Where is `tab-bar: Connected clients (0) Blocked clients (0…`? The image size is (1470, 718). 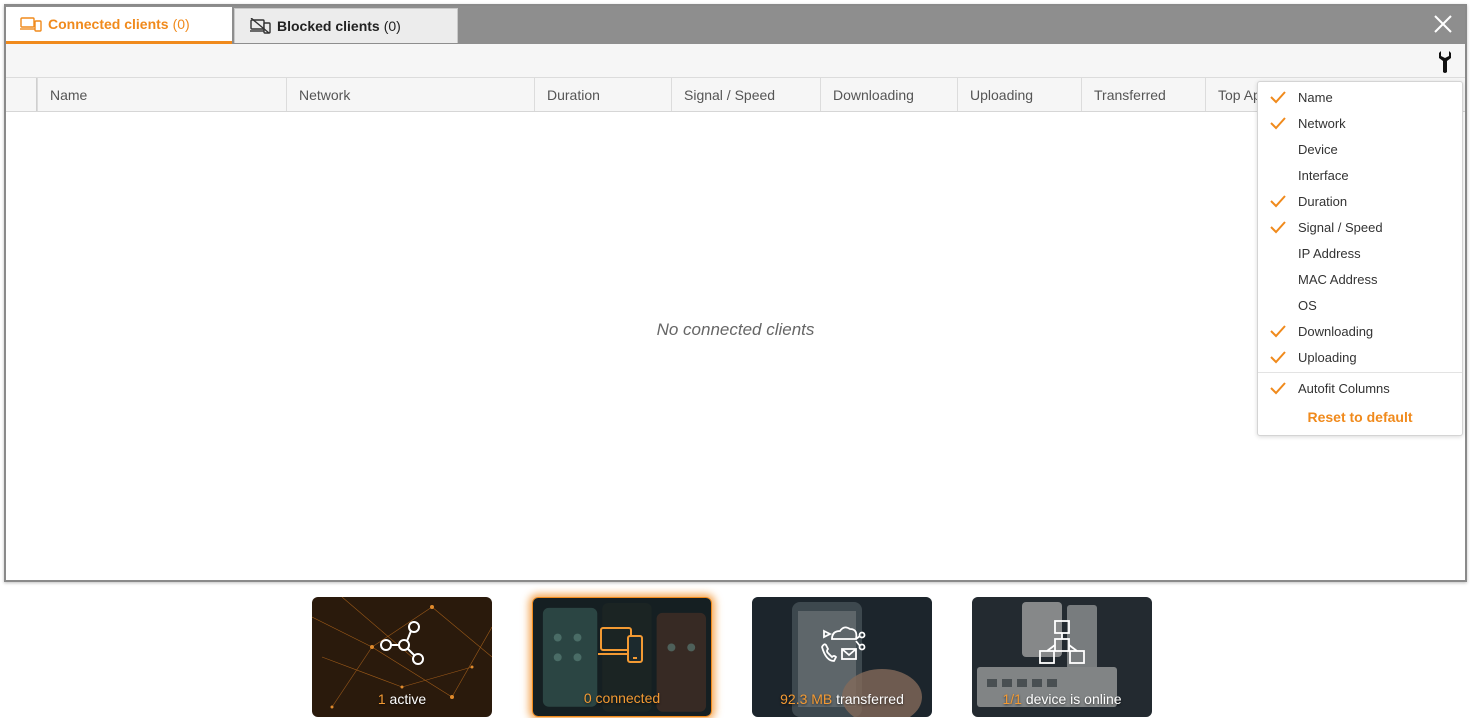
tab-bar: Connected clients (0) Blocked clients (0… is located at coordinates (735, 25).